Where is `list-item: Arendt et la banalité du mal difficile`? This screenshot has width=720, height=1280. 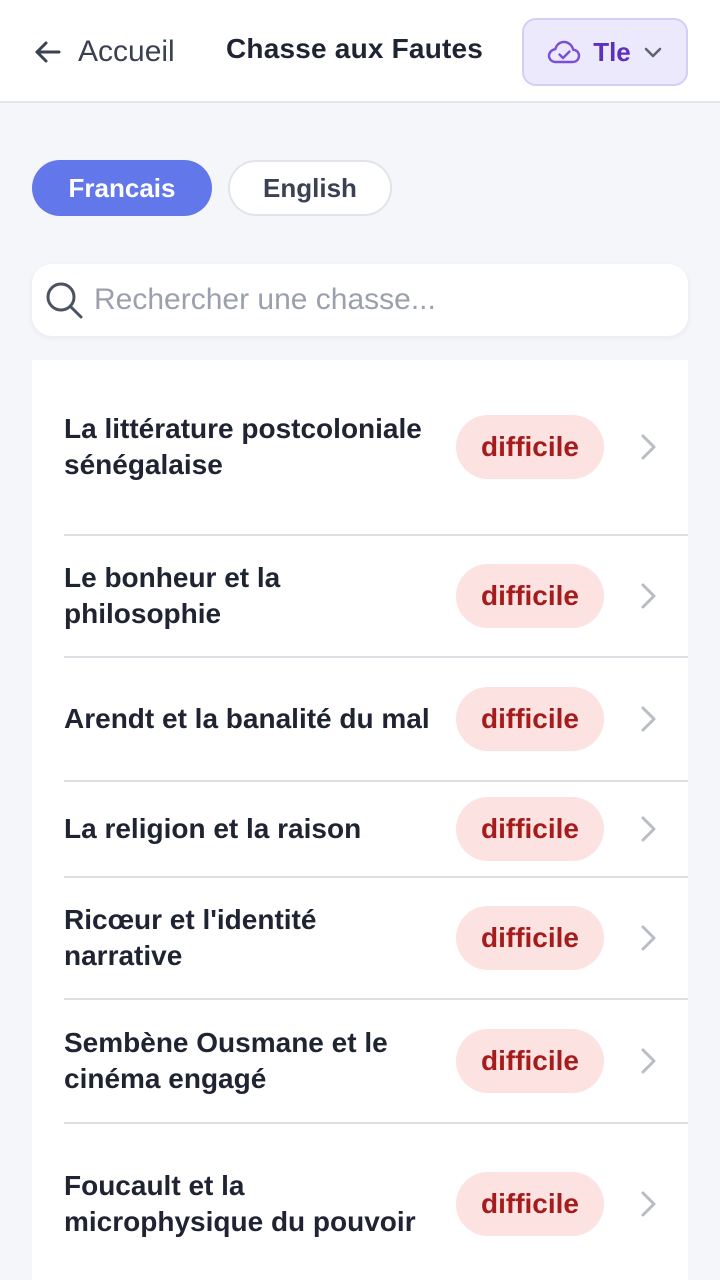
list-item: Arendt et la banalité du mal difficile is located at coordinates (376, 720).